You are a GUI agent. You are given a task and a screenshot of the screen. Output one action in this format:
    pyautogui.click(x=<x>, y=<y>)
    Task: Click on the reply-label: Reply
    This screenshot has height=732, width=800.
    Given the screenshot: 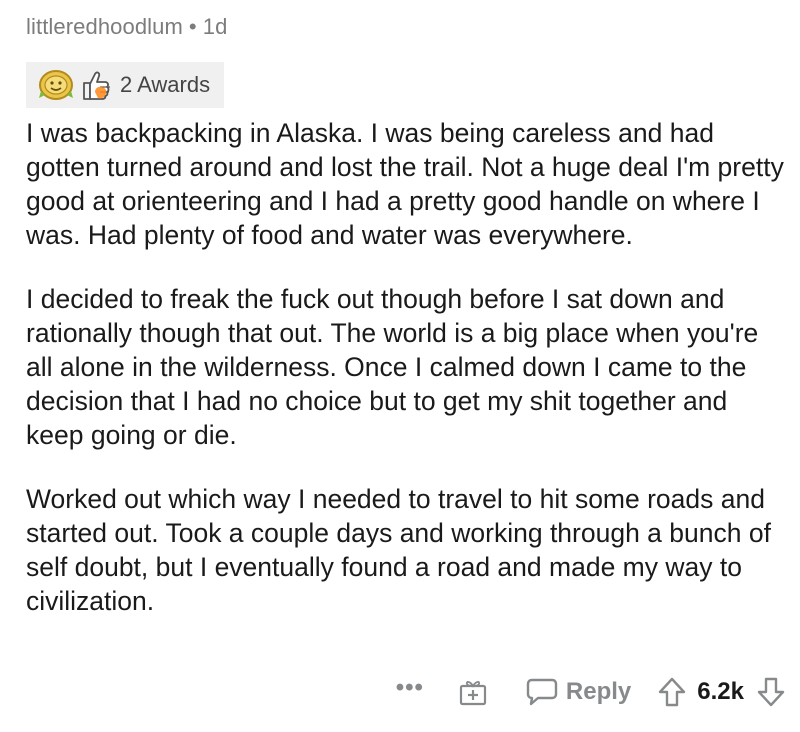 What is the action you would take?
    pyautogui.click(x=598, y=691)
    